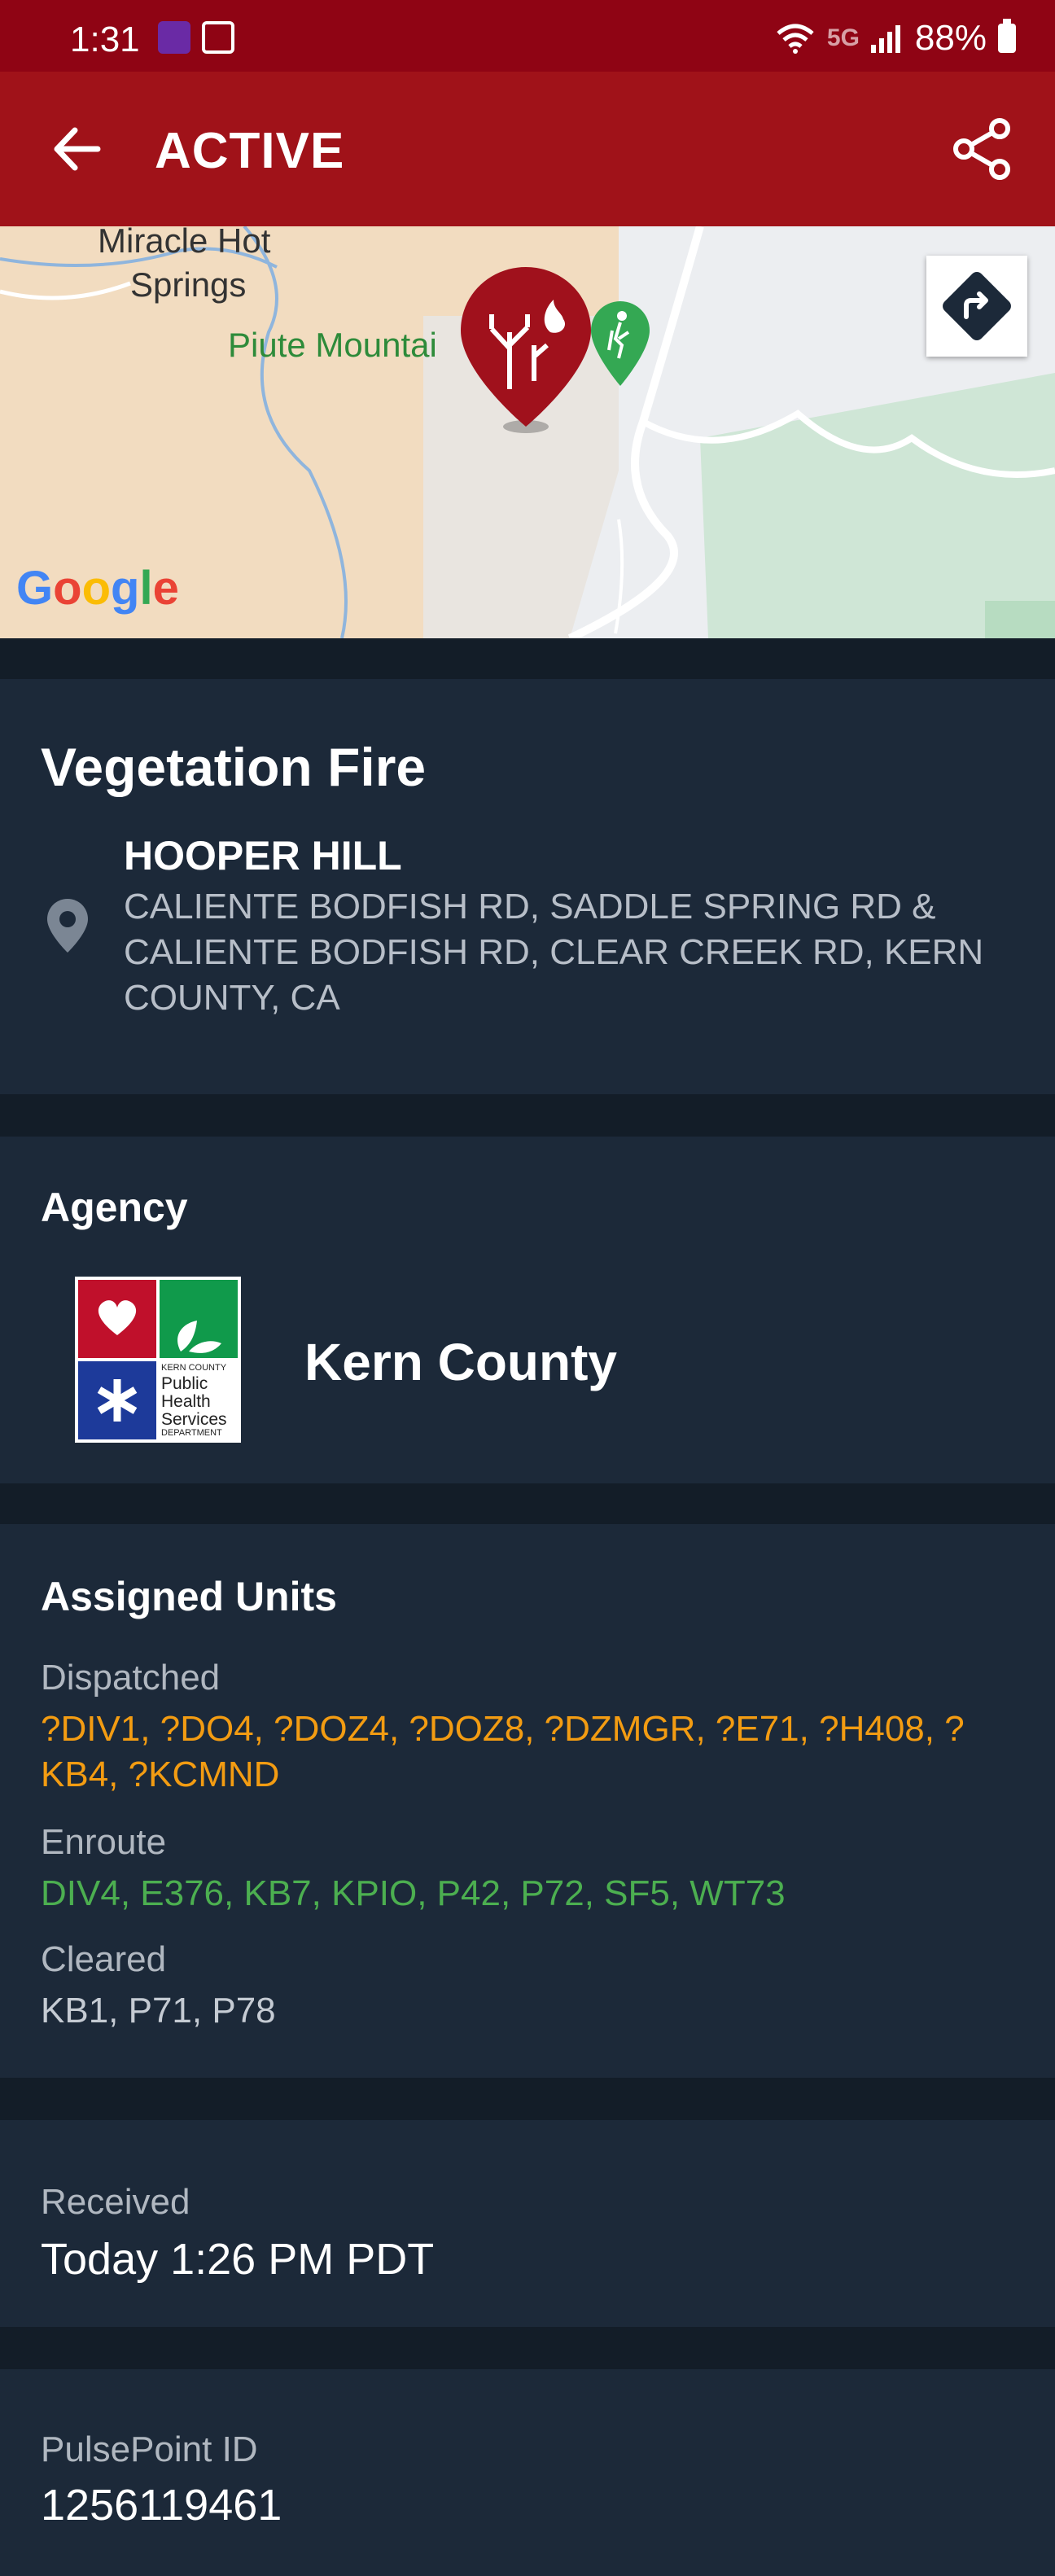 Image resolution: width=1055 pixels, height=2576 pixels. What do you see at coordinates (263, 856) in the screenshot?
I see `location-name: HOOPER HILL` at bounding box center [263, 856].